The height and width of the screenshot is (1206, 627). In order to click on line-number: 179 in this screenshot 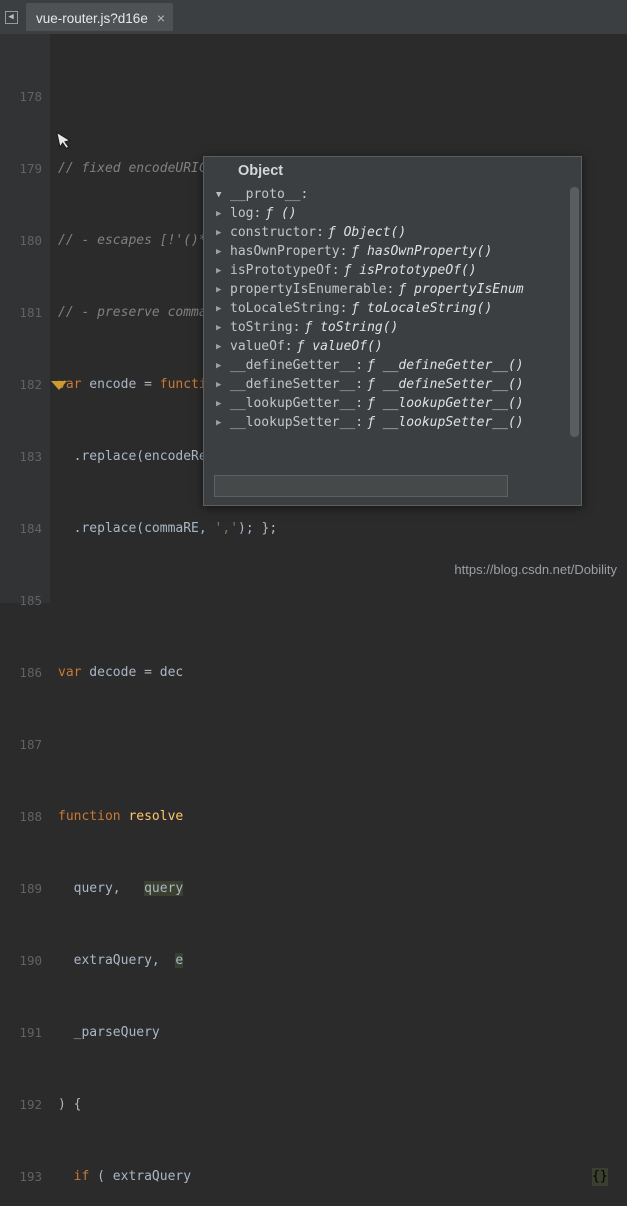, I will do `click(30, 168)`.